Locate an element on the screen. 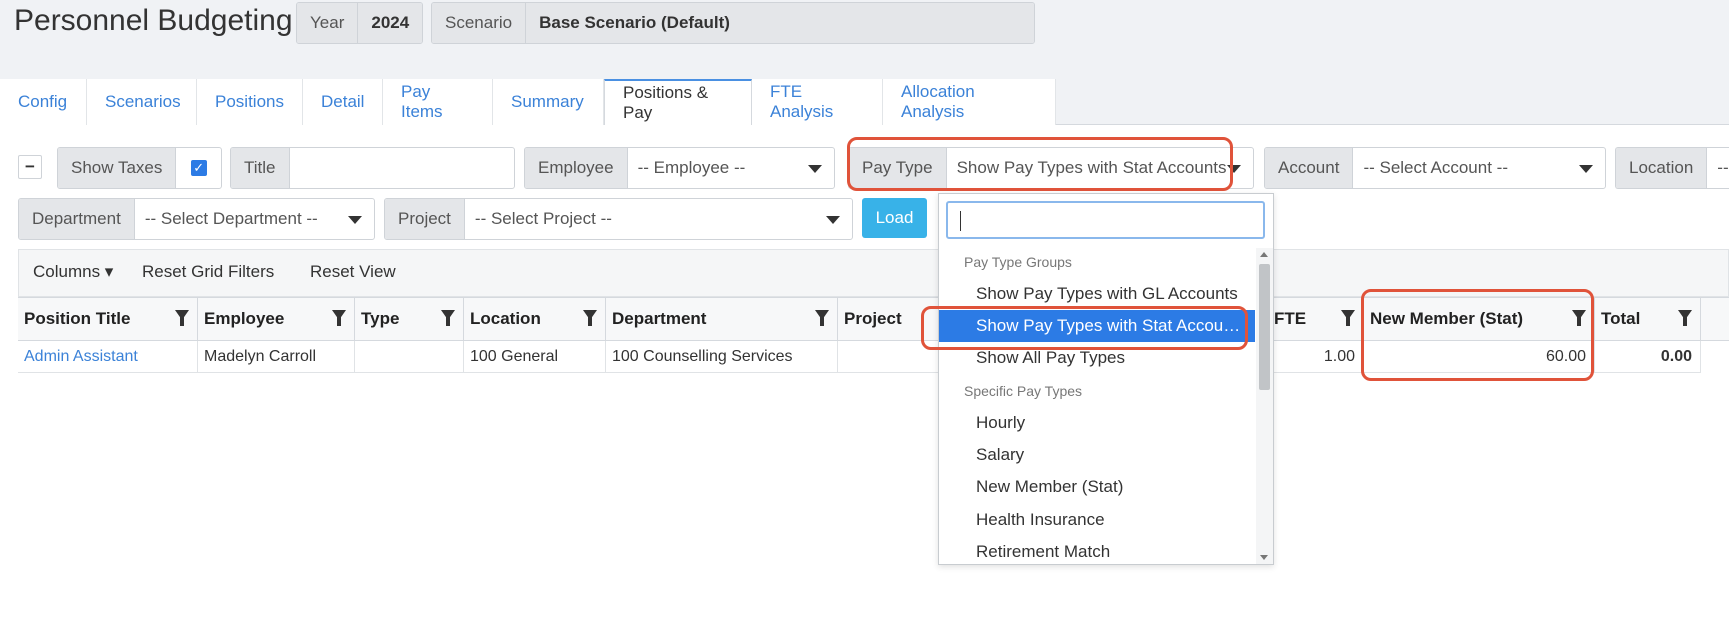 The width and height of the screenshot is (1729, 629). department-label: Department is located at coordinates (77, 219).